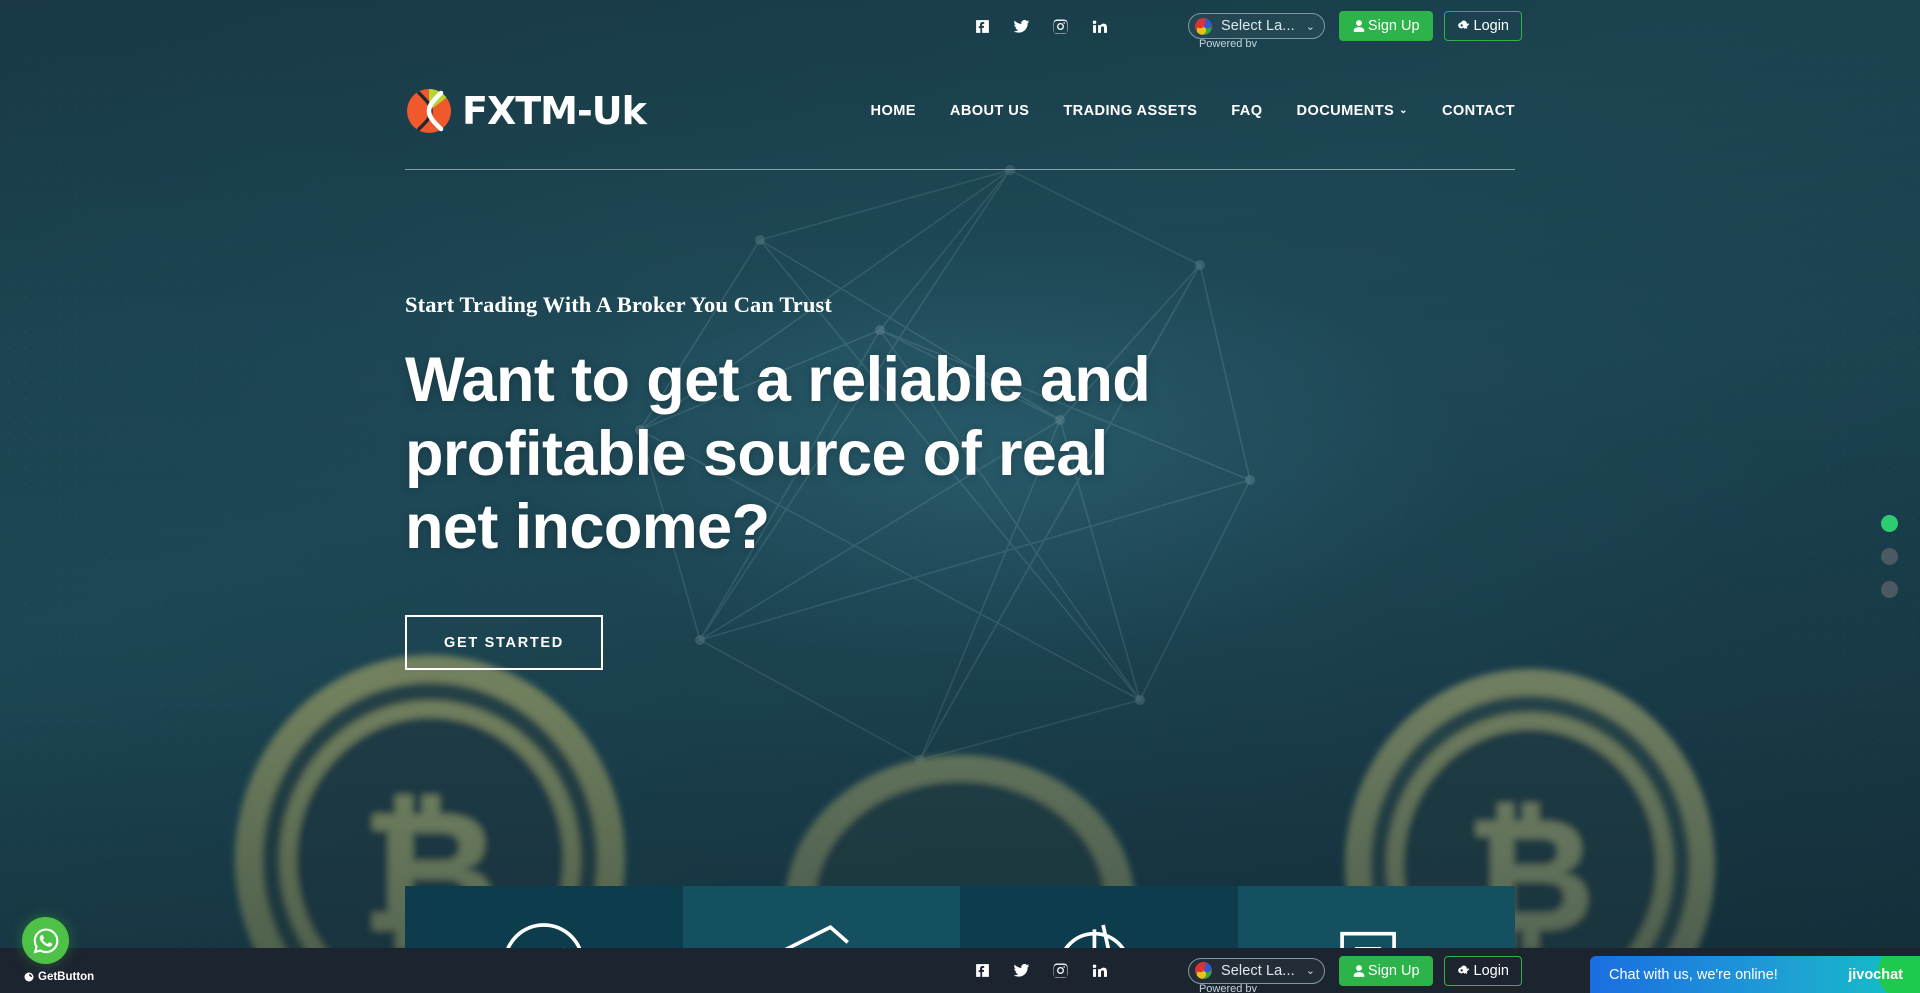 The height and width of the screenshot is (993, 1920). What do you see at coordinates (1393, 26) in the screenshot?
I see `signup-button-label: Sign Up` at bounding box center [1393, 26].